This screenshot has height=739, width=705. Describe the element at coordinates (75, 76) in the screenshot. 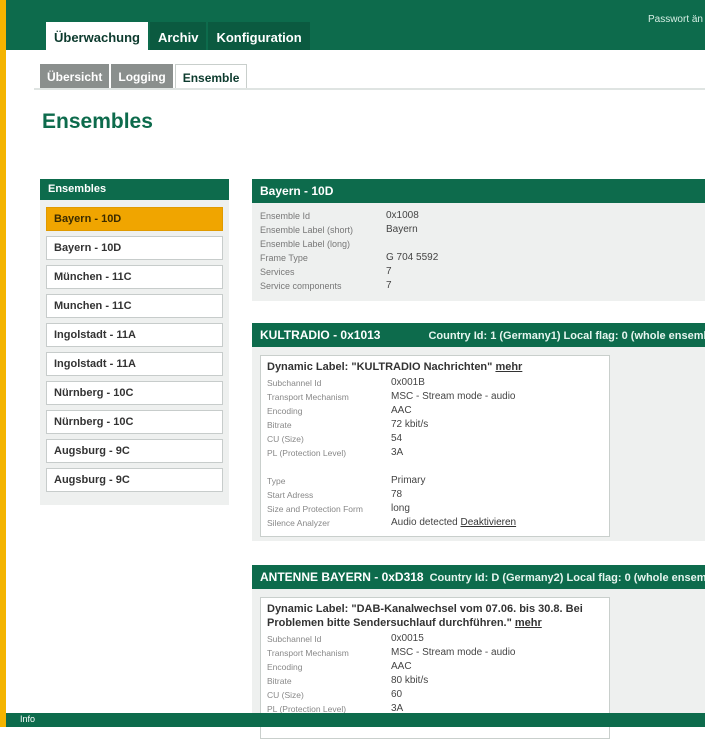

I see `subtab-uebersicht: Übersicht` at that location.